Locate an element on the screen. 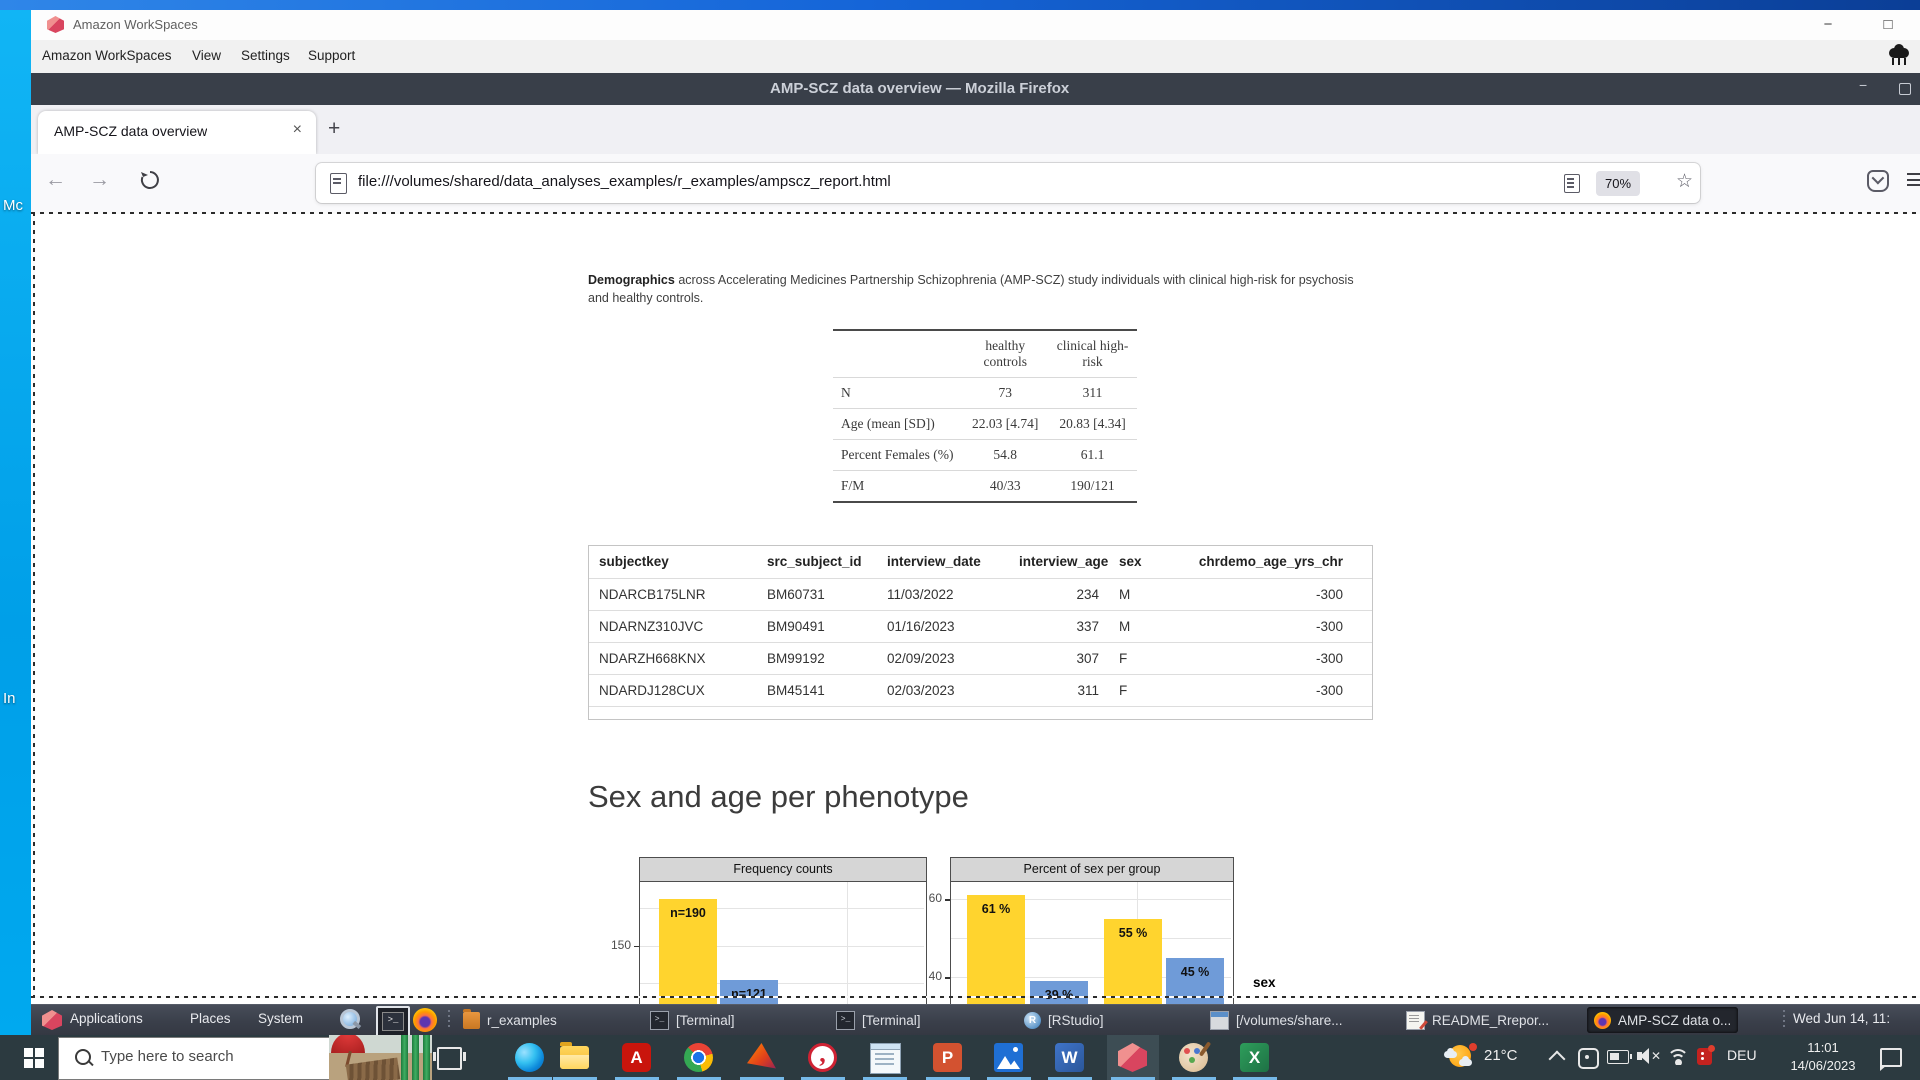 The image size is (1920, 1080). desktop-icon-label: Mc is located at coordinates (13, 205).